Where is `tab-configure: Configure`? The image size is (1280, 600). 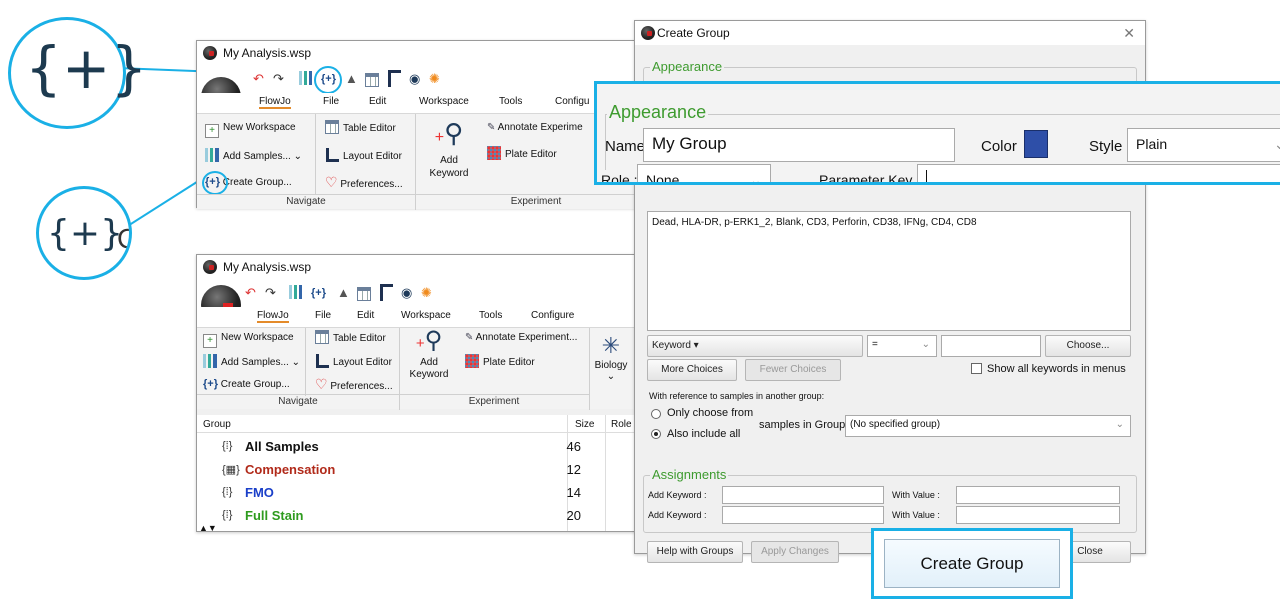 tab-configure: Configure is located at coordinates (552, 315).